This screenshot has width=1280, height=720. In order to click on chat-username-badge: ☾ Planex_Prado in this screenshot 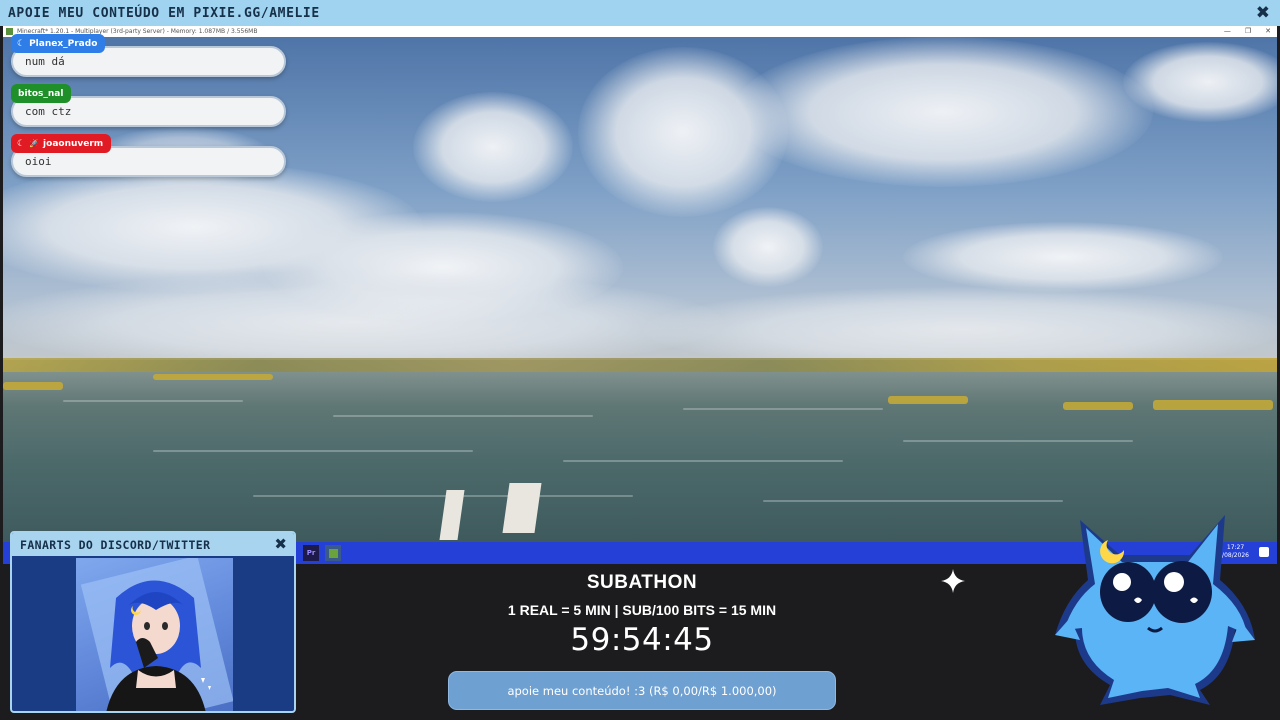, I will do `click(58, 43)`.